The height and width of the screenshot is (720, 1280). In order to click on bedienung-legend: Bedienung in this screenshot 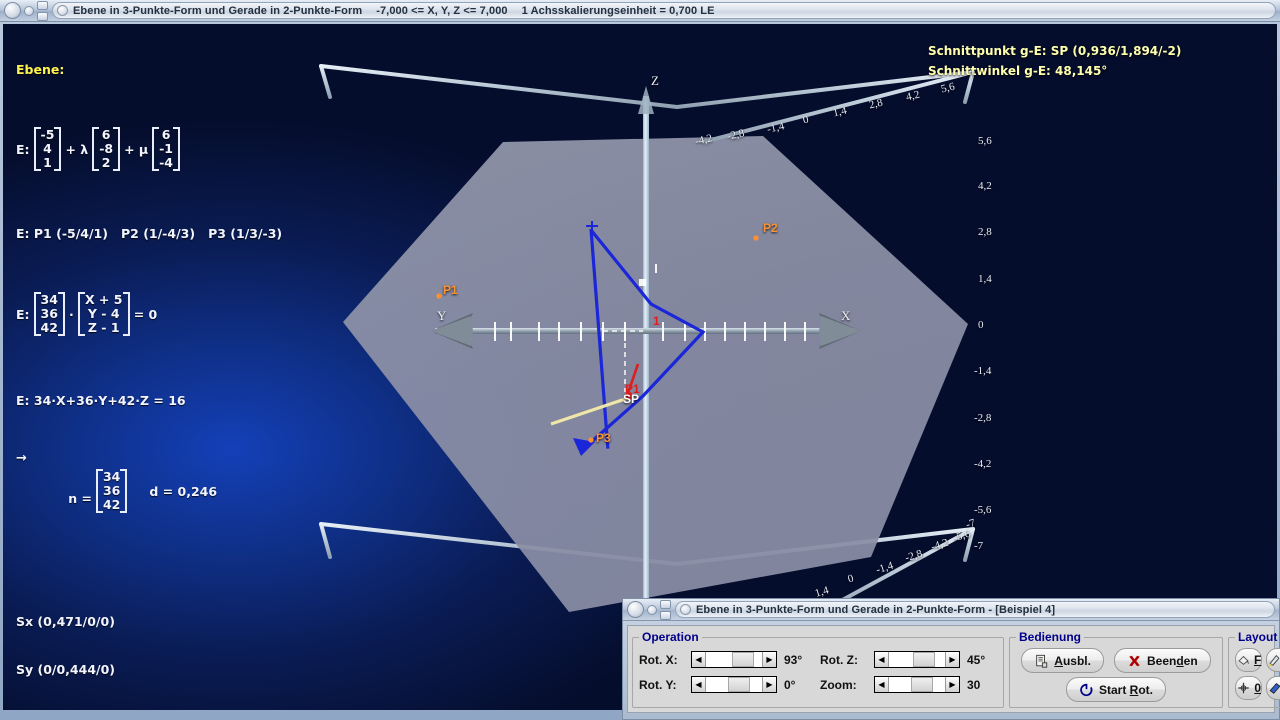, I will do `click(1050, 637)`.